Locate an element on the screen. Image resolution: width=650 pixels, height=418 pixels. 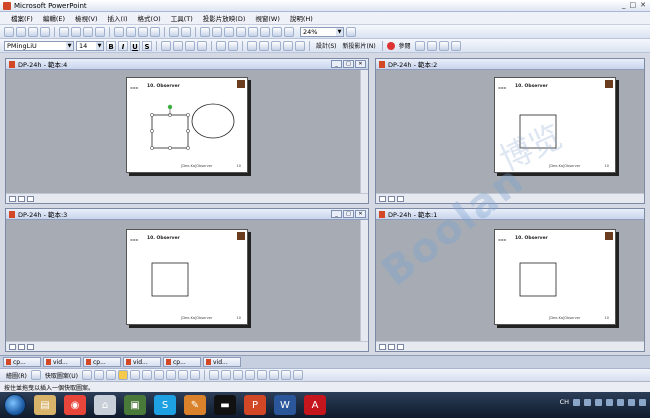
numbering-icon is located at coordinates (221, 45).